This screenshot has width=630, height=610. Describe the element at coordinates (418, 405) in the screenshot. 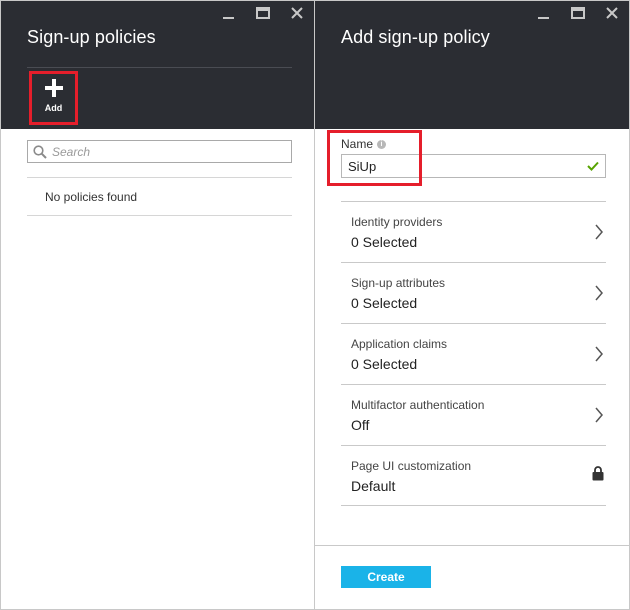

I see `setting-label: Multifactor authentication` at that location.